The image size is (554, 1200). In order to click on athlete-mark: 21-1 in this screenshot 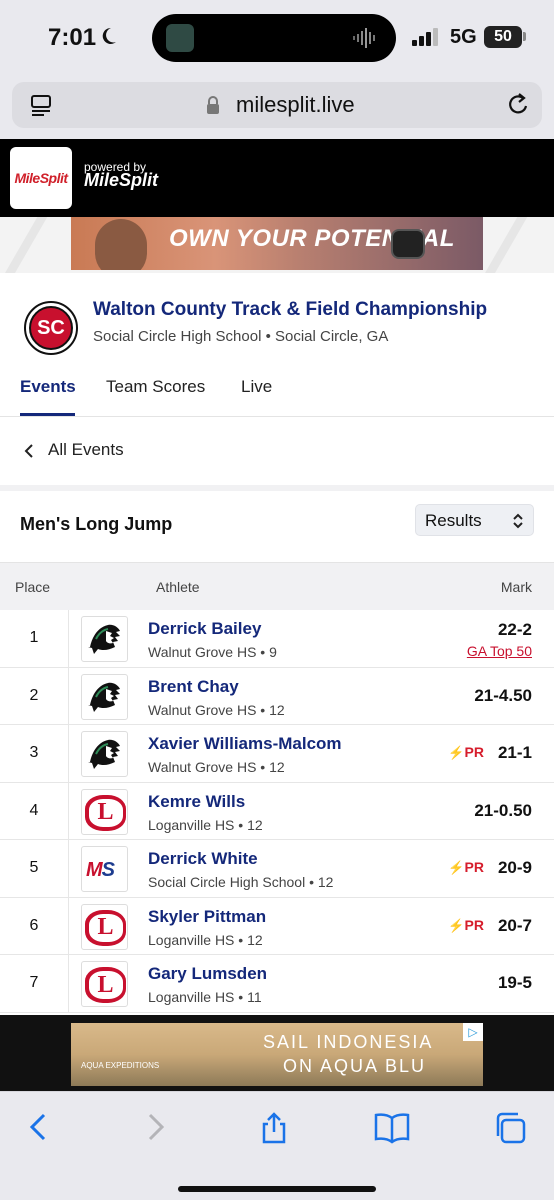, I will do `click(514, 752)`.